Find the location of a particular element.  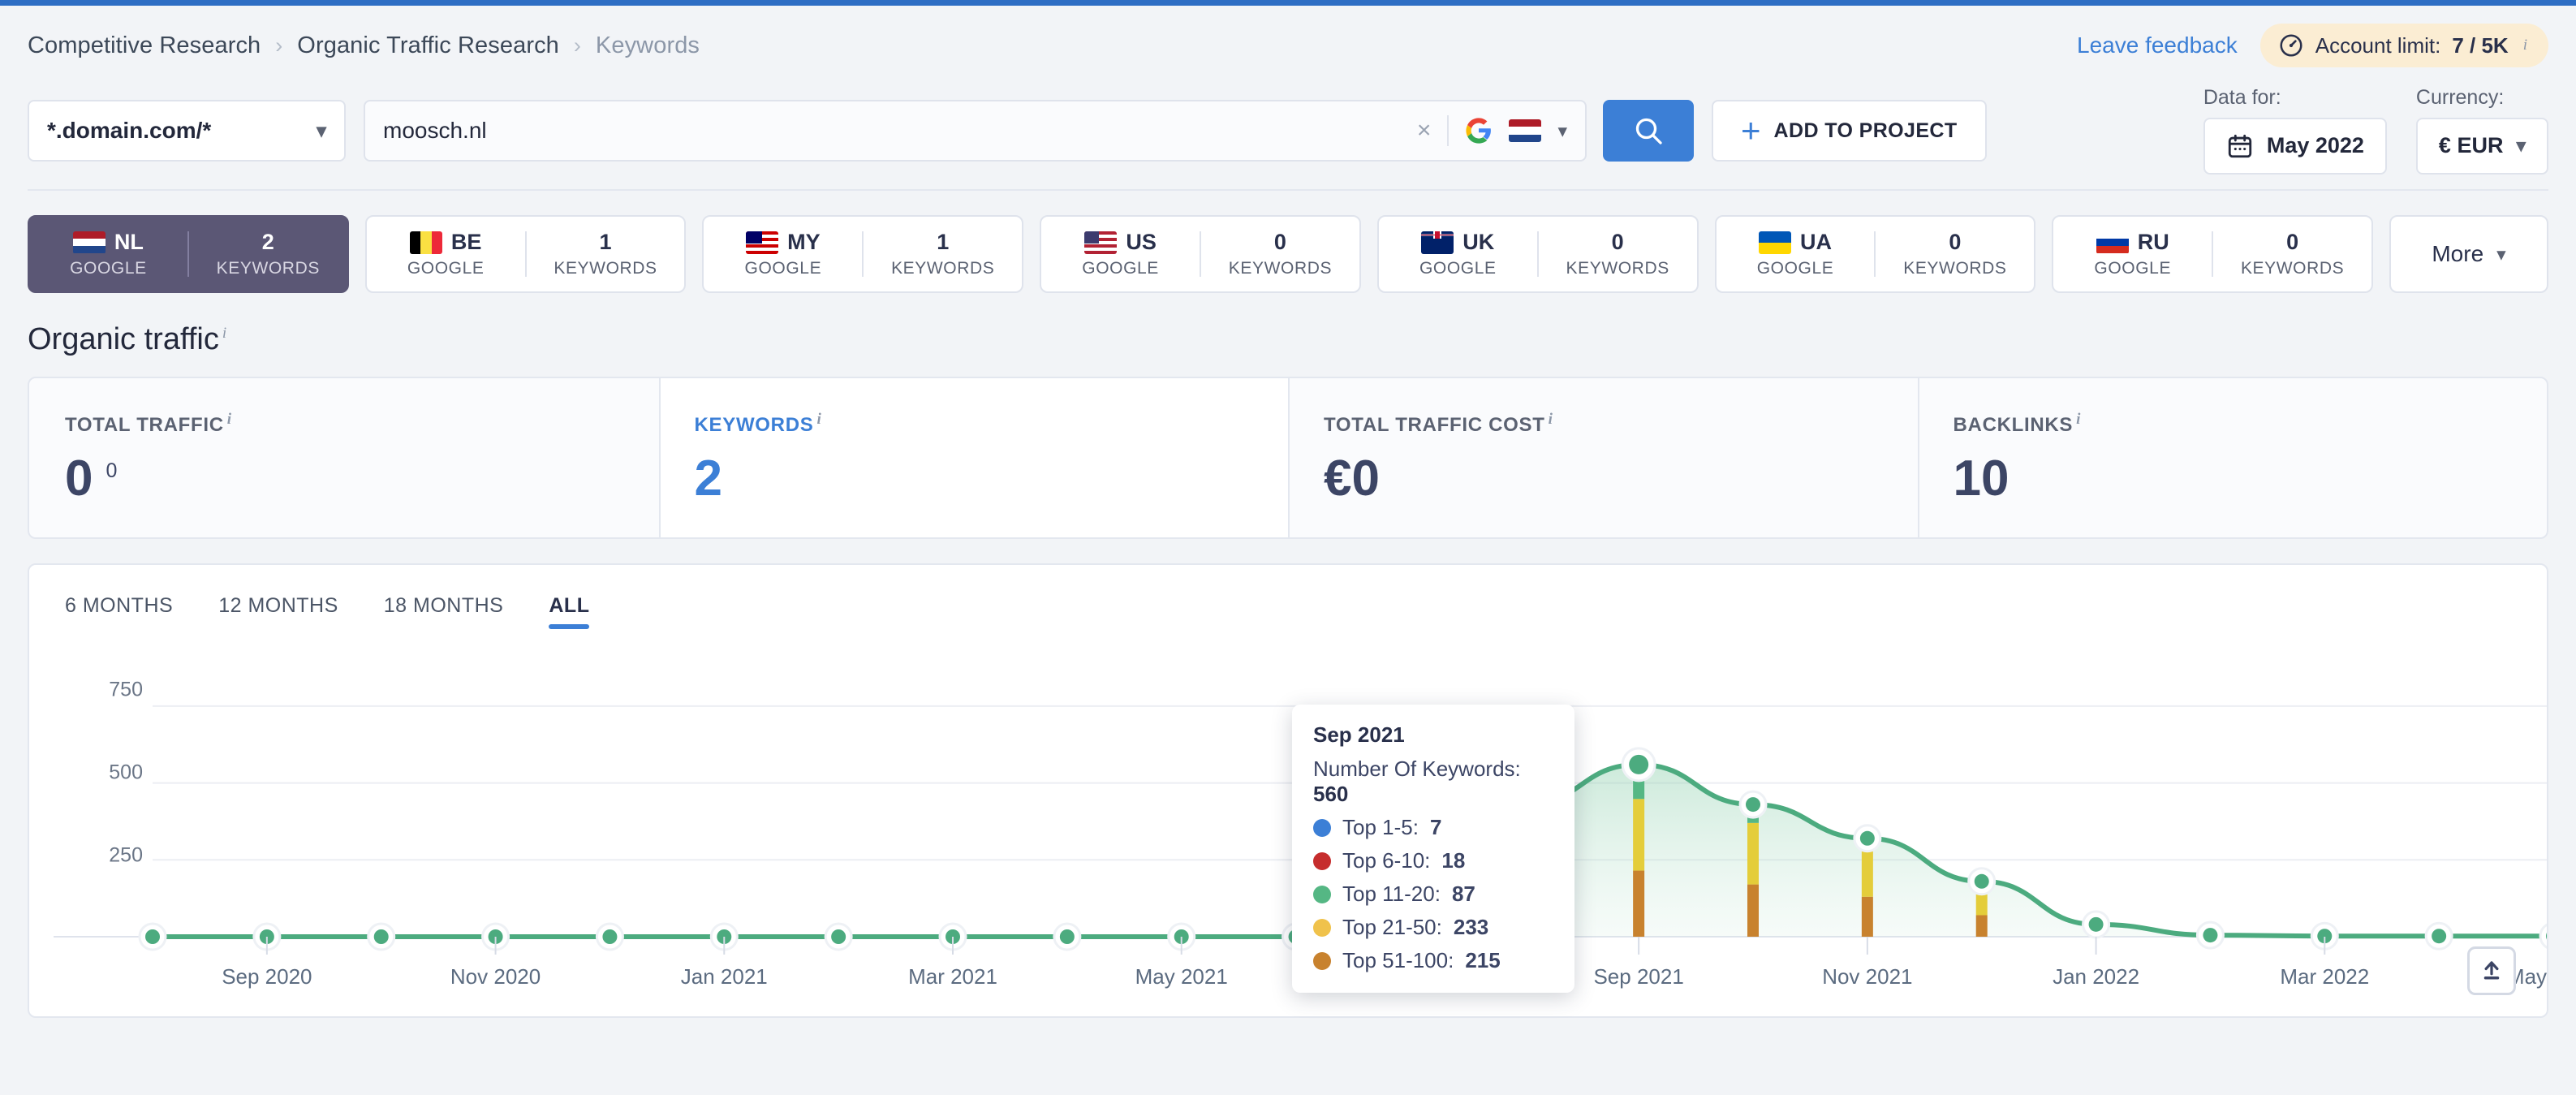

country-tab-count: 2 KEYWORDS is located at coordinates (268, 254).